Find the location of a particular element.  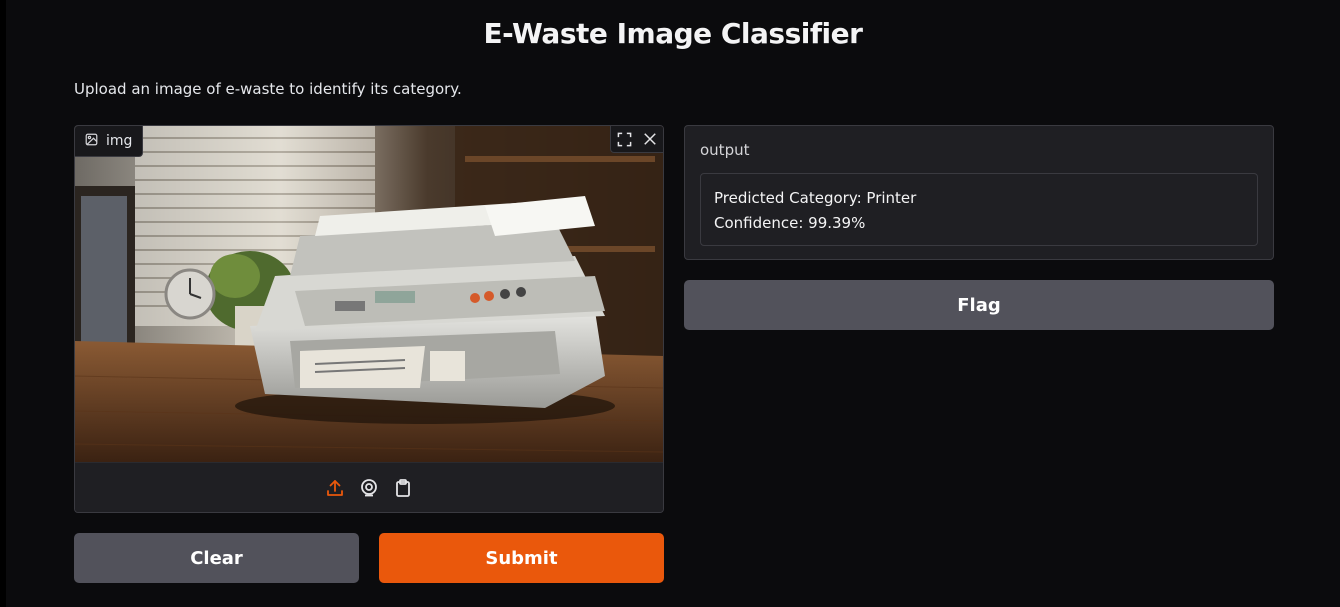

upload-icon is located at coordinates (335, 488).